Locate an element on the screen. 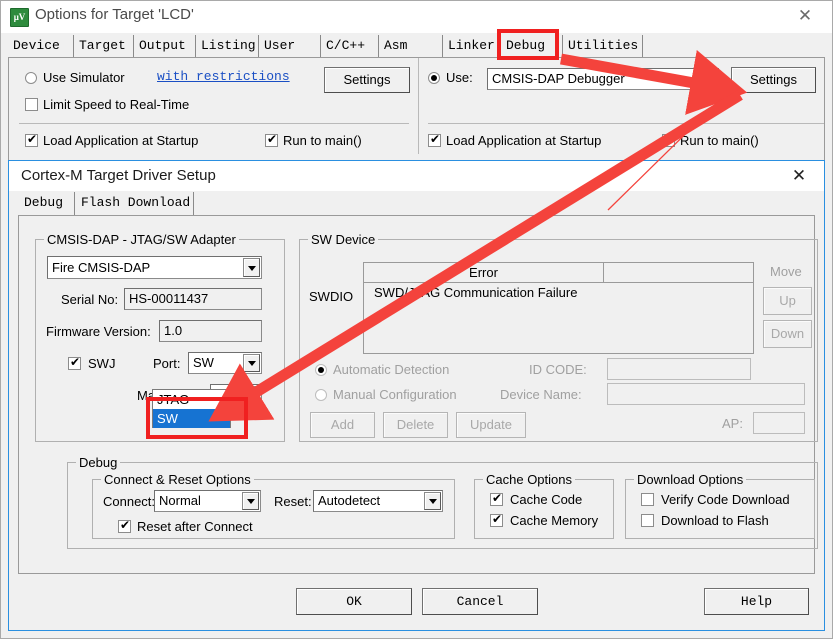 The width and height of the screenshot is (833, 639). connect-select: Normal is located at coordinates (207, 501).